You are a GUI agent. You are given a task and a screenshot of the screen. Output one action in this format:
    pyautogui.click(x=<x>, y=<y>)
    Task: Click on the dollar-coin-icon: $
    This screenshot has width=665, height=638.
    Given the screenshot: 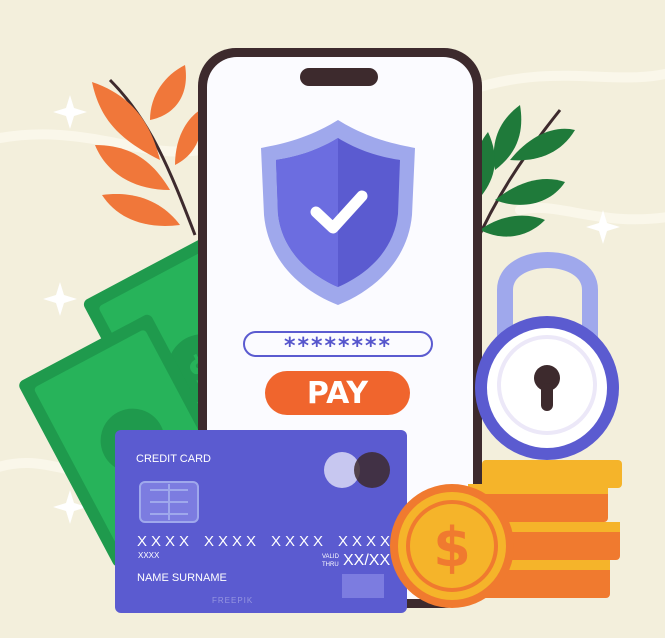 What is the action you would take?
    pyautogui.click(x=452, y=546)
    